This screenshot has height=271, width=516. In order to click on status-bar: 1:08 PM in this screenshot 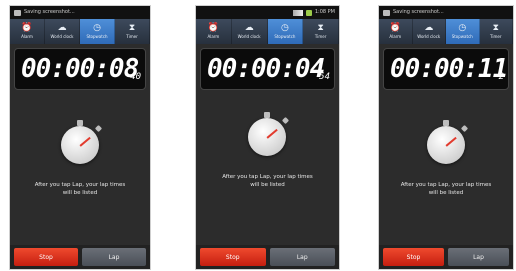, I will do `click(267, 12)`.